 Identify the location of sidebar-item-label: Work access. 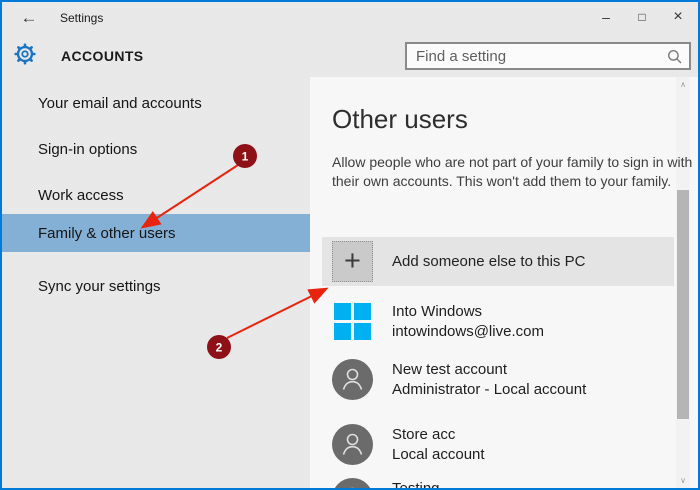
(81, 195).